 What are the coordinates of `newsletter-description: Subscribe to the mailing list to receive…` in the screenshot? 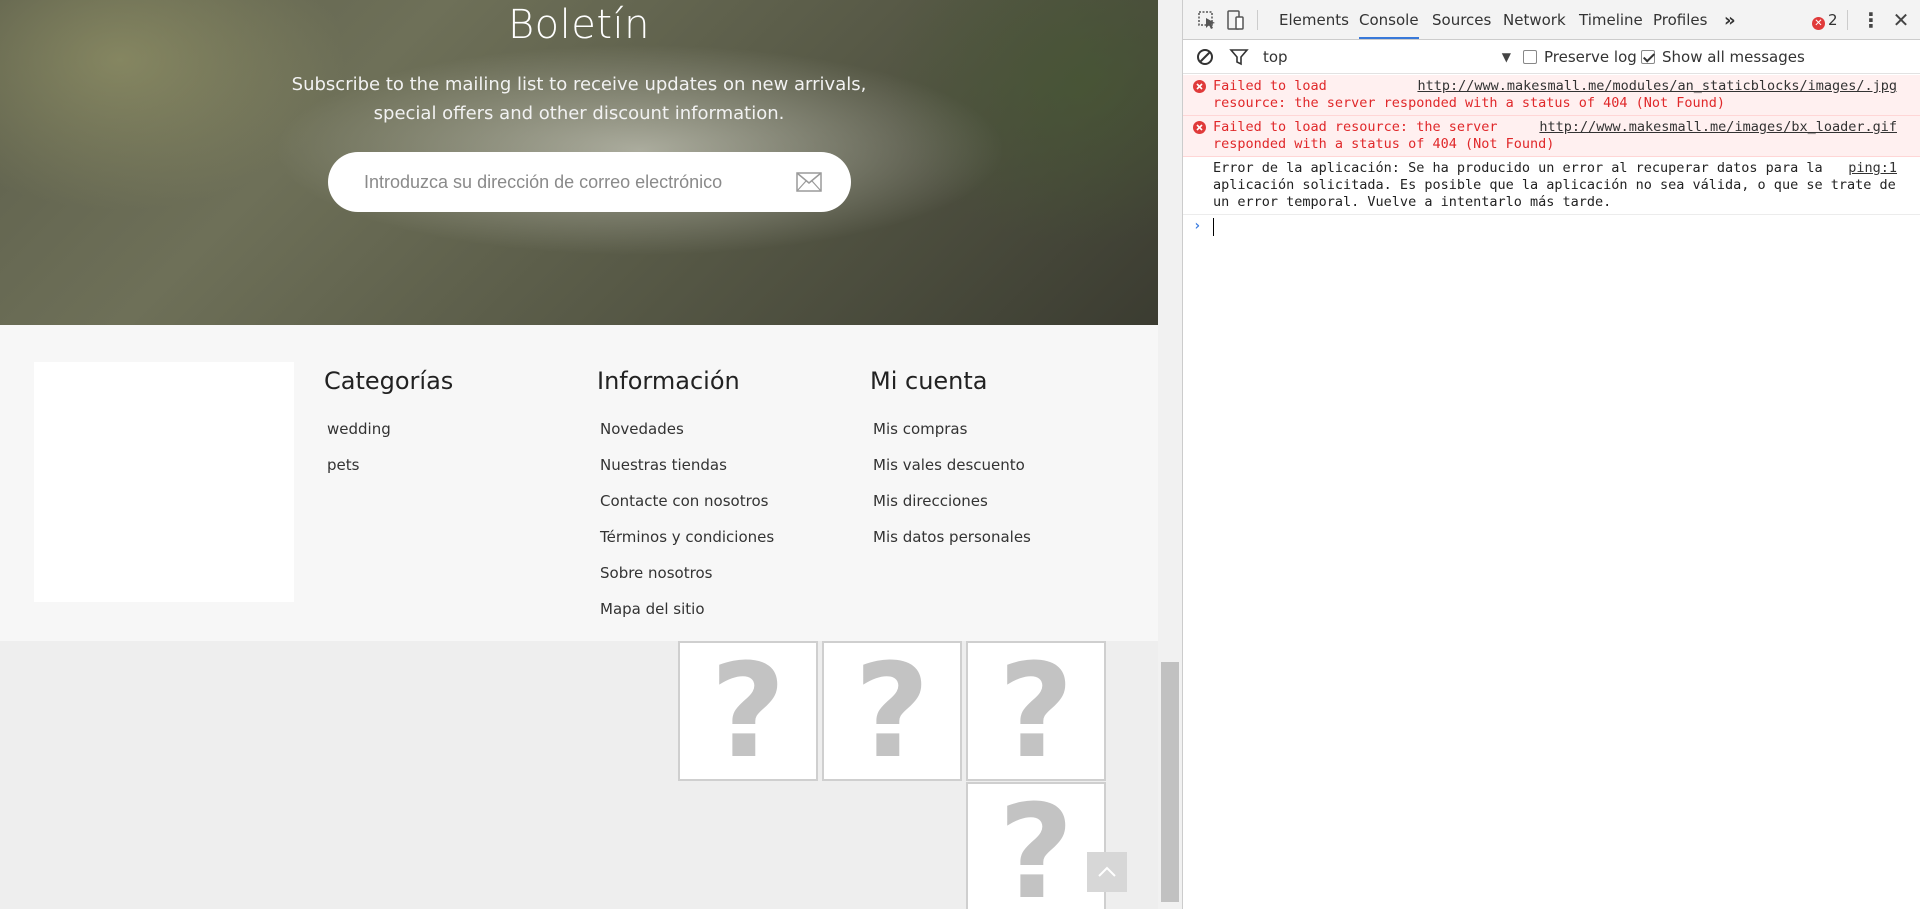 It's located at (579, 99).